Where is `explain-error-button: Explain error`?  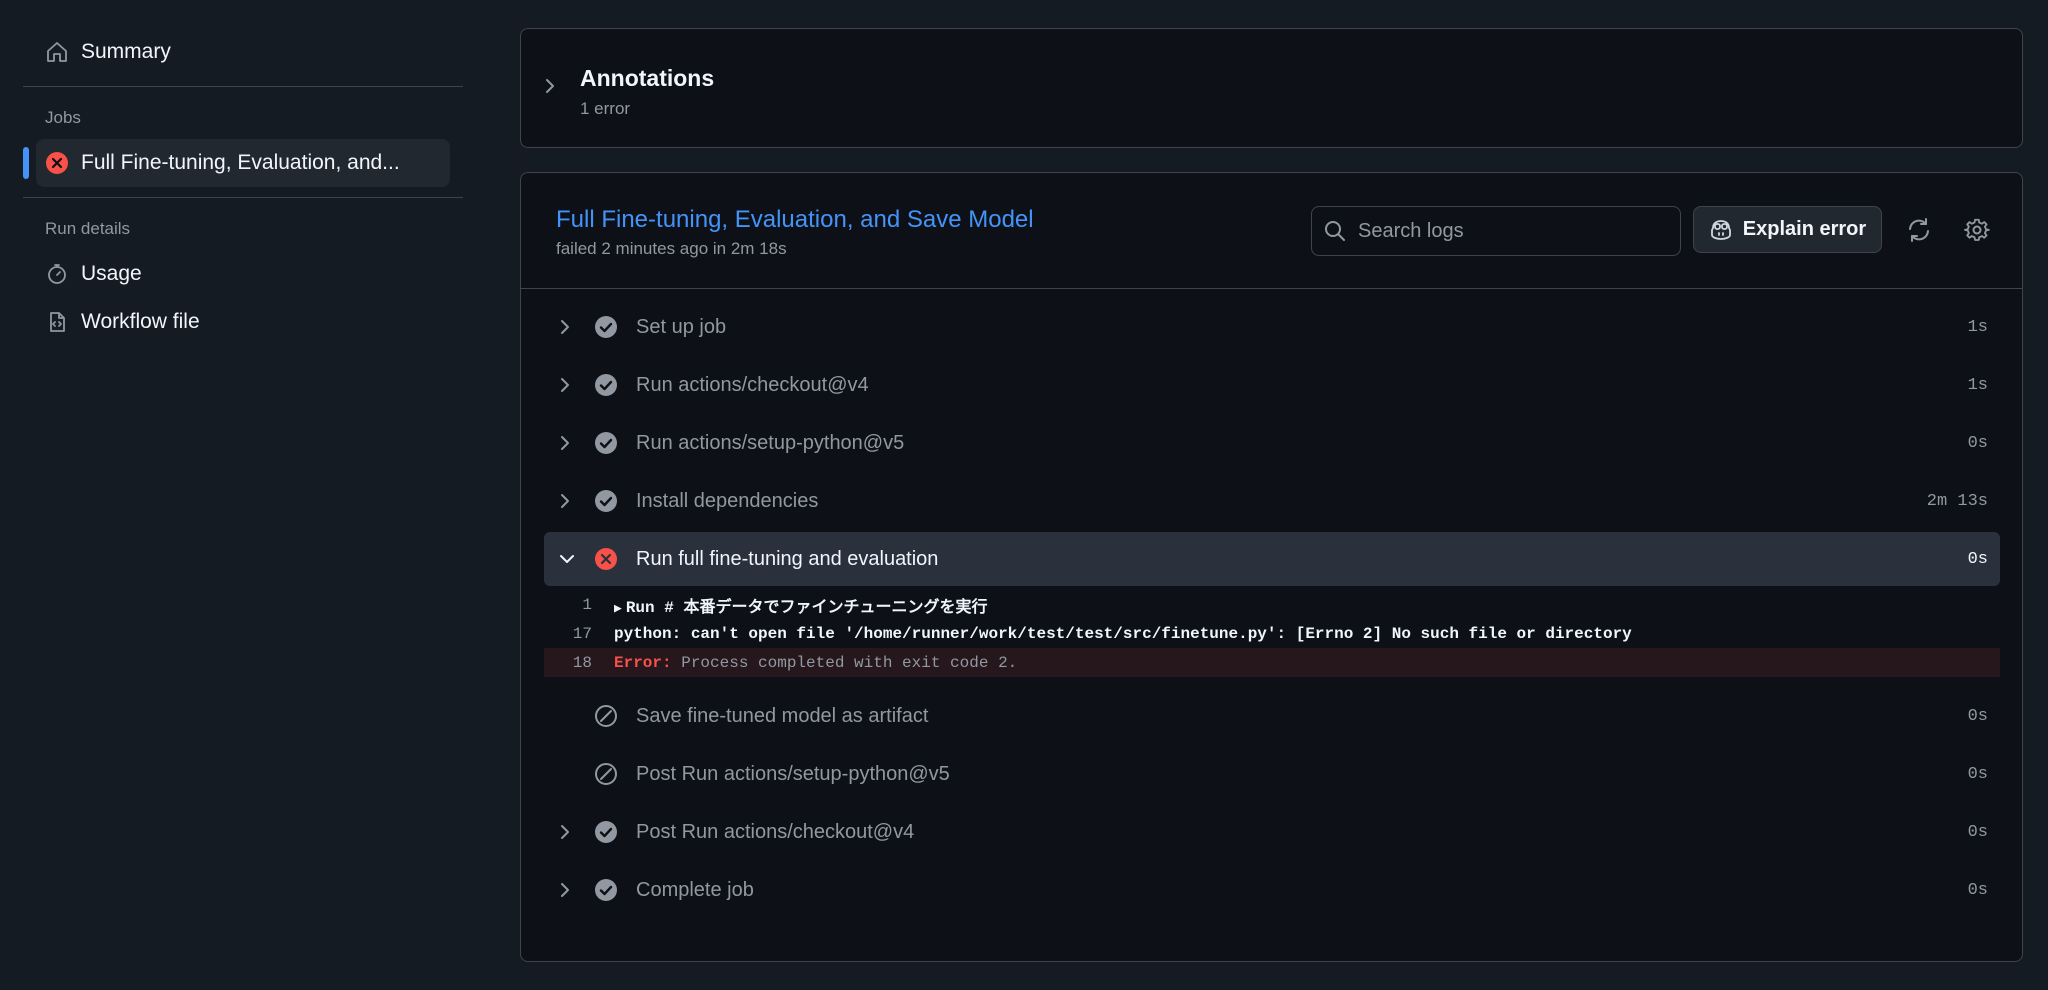
explain-error-button: Explain error is located at coordinates (1787, 229).